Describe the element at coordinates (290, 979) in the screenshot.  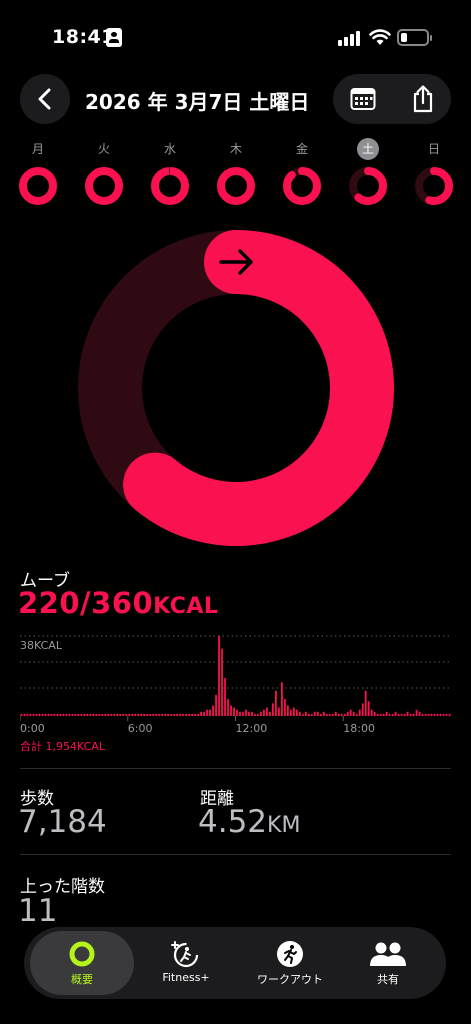
I see `tab-label: ワークアウト` at that location.